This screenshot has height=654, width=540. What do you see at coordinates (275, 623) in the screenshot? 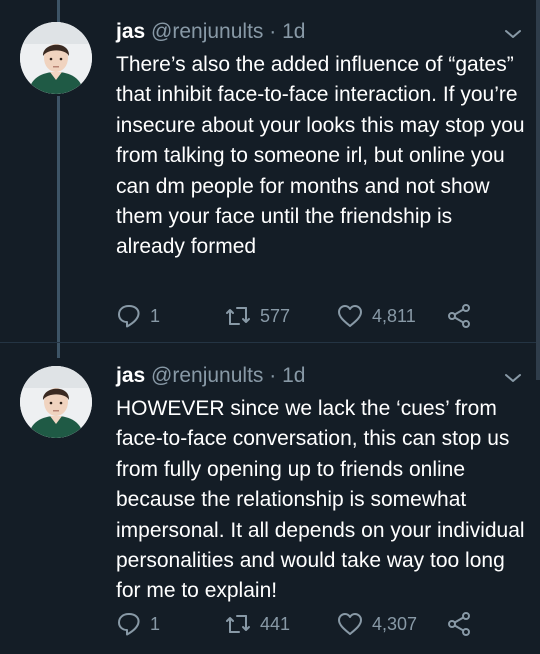
I see `retweet-count: 441` at bounding box center [275, 623].